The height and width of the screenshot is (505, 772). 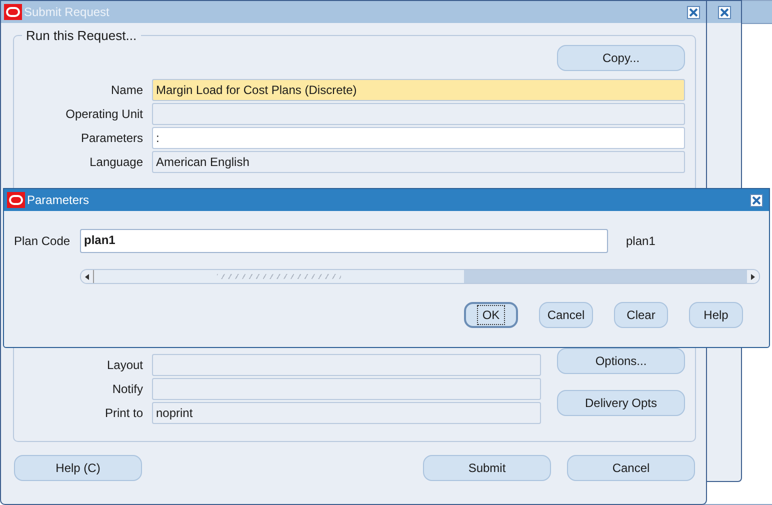 I want to click on field-label: Layout, so click(x=124, y=365).